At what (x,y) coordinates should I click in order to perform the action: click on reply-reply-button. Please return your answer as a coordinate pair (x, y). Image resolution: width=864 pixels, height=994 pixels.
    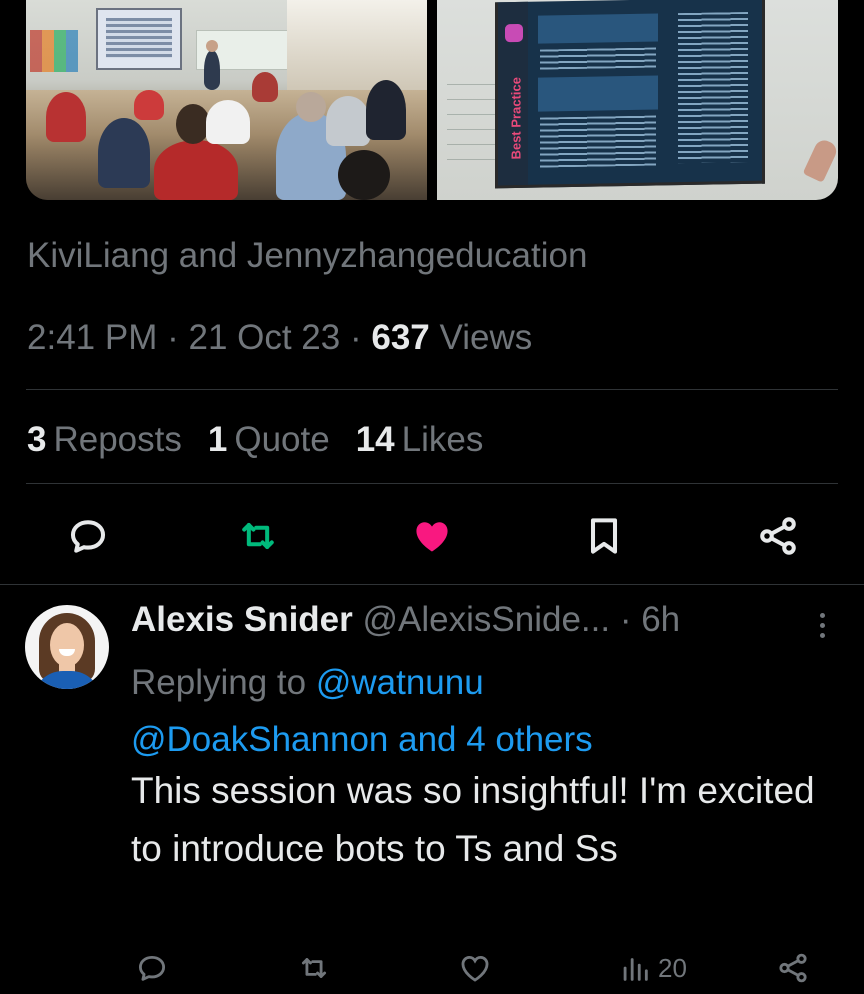
    Looking at the image, I should click on (152, 968).